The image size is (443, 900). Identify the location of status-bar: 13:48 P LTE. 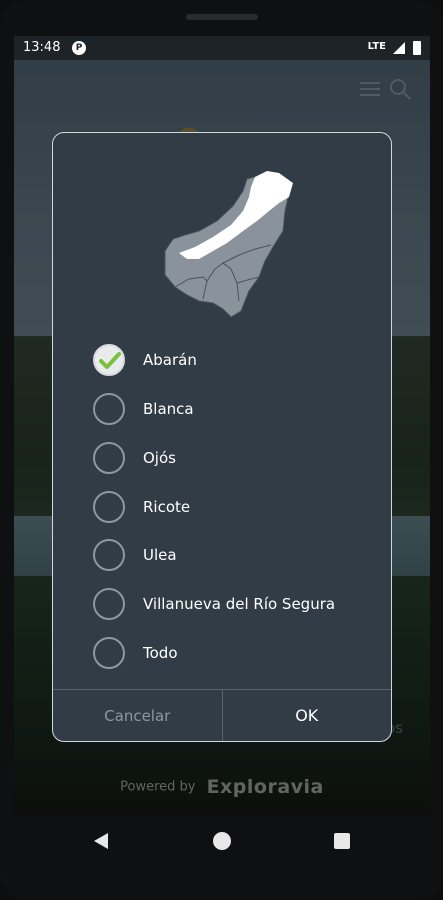
(222, 48).